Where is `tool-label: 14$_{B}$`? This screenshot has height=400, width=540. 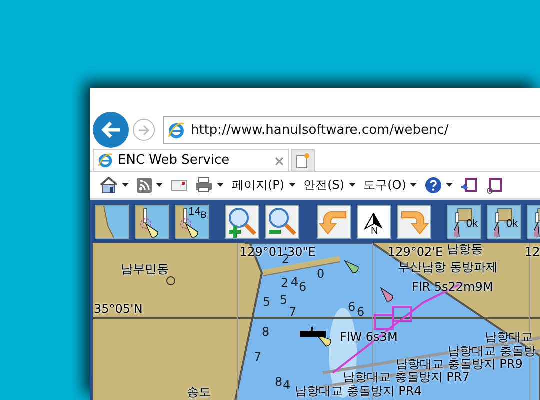 tool-label: 14$_{B}$ is located at coordinates (197, 213).